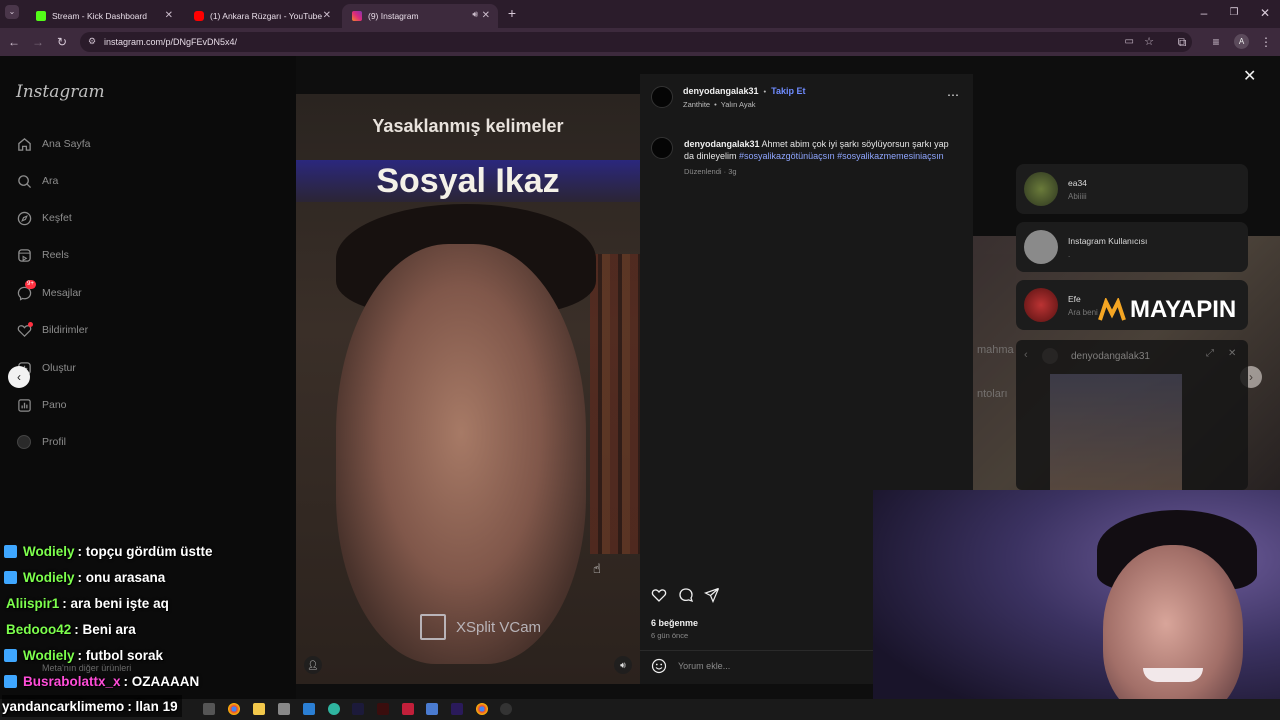 This screenshot has height=720, width=1280. Describe the element at coordinates (54, 405) in the screenshot. I see `sidebar-item-label: Pano` at that location.